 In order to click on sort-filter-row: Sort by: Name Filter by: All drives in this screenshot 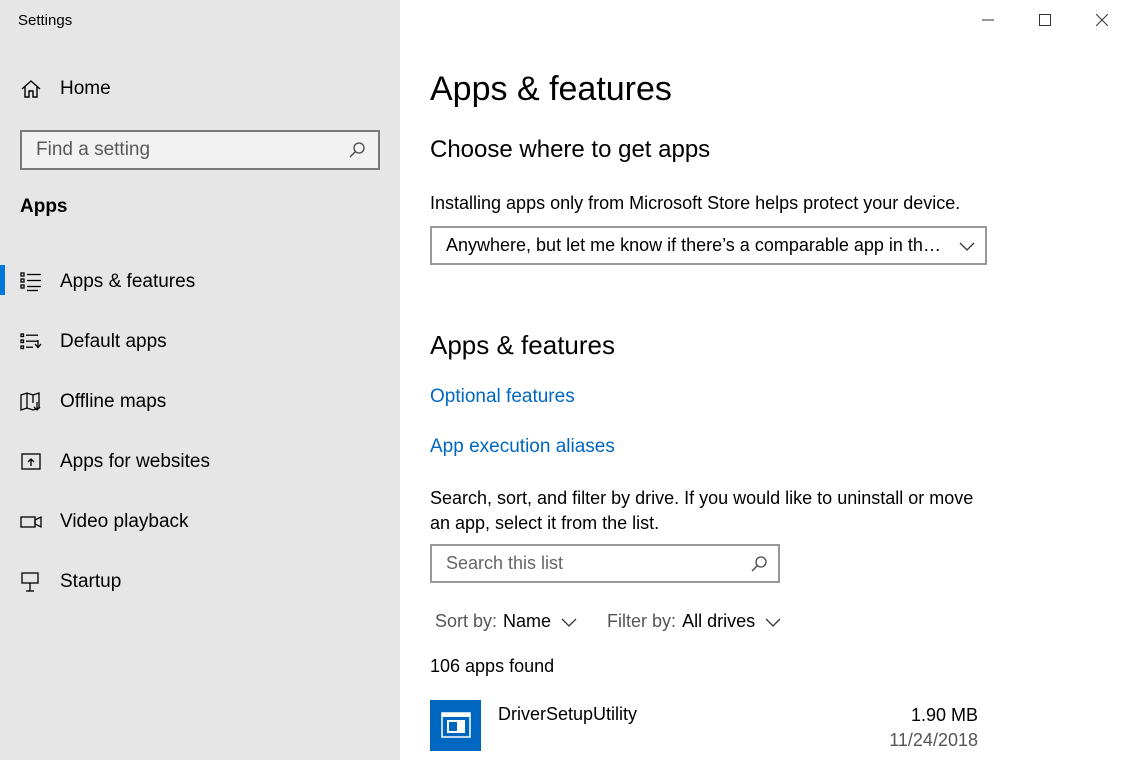, I will do `click(608, 621)`.